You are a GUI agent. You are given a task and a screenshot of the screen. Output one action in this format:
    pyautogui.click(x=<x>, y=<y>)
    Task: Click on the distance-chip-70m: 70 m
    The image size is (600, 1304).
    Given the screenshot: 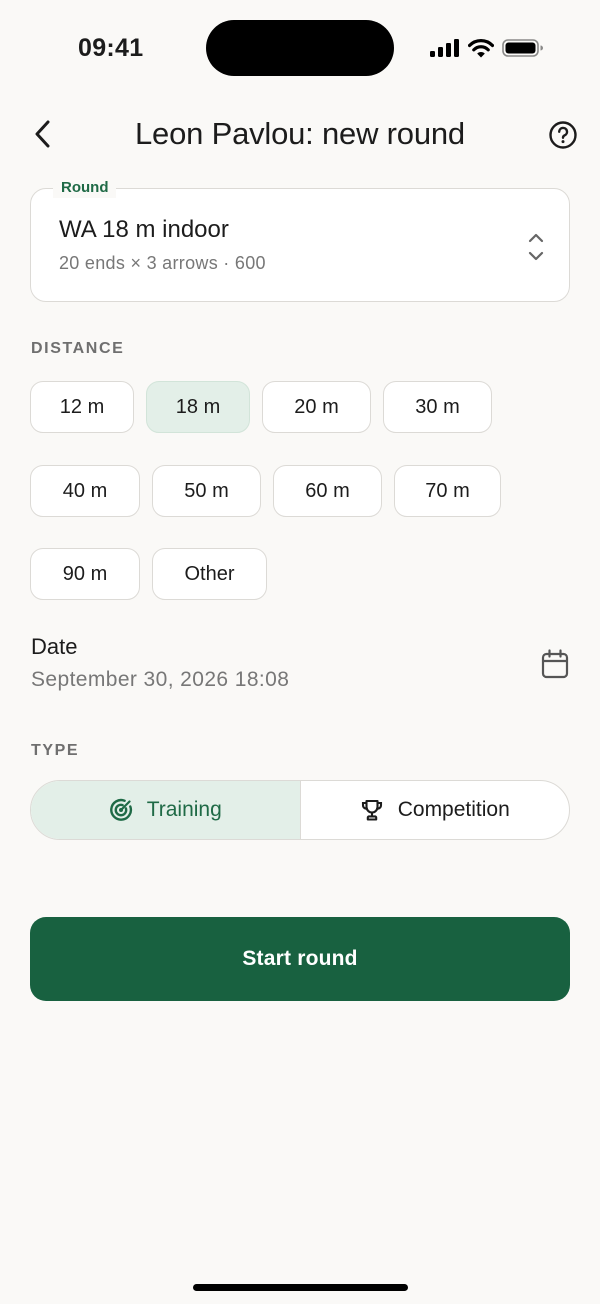 What is the action you would take?
    pyautogui.click(x=447, y=491)
    